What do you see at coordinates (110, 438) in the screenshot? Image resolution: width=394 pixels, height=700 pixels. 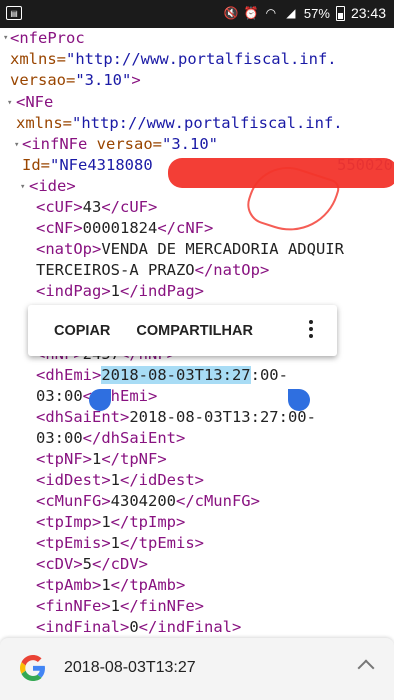 I see `xml-line-dhsaient-cont: 03:00</dhSaiEnt>` at bounding box center [110, 438].